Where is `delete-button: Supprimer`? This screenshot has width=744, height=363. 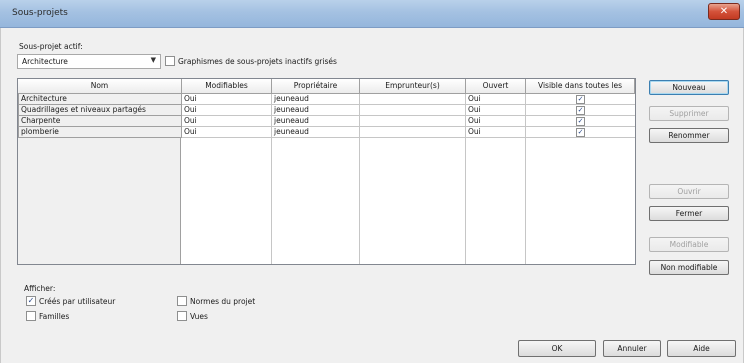 delete-button: Supprimer is located at coordinates (689, 113).